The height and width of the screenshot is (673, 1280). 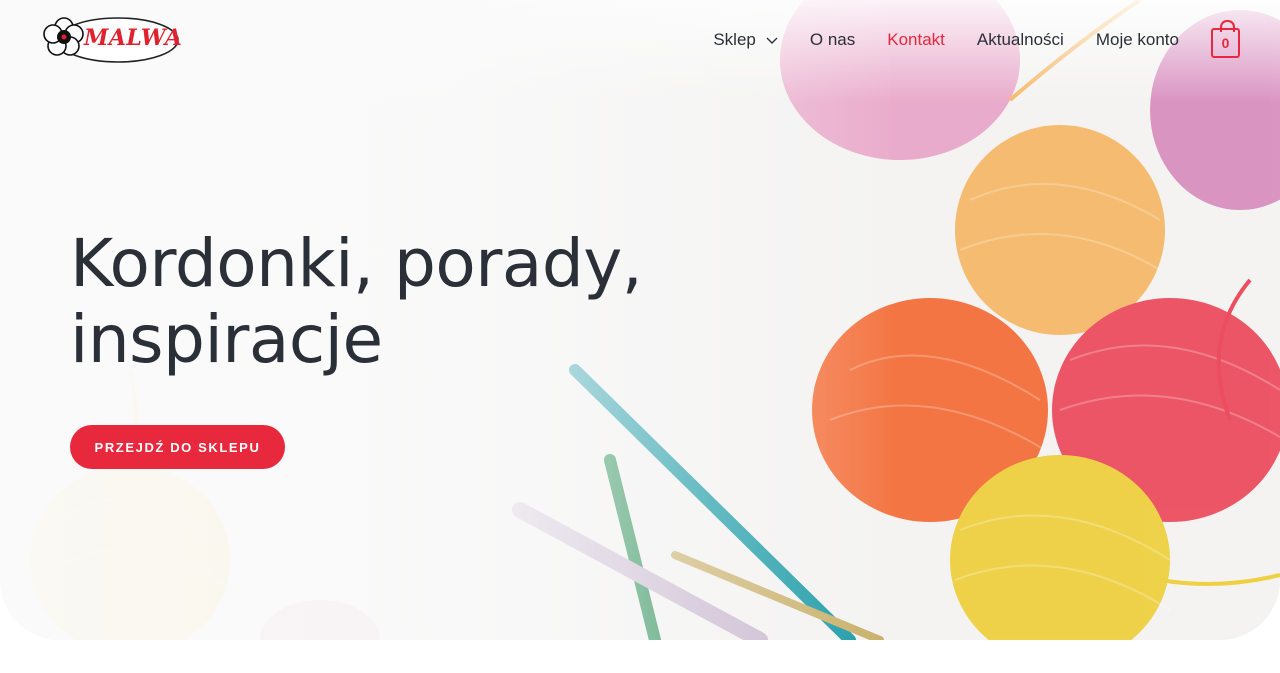 What do you see at coordinates (226, 339) in the screenshot?
I see `headline-line-2: inspiracje` at bounding box center [226, 339].